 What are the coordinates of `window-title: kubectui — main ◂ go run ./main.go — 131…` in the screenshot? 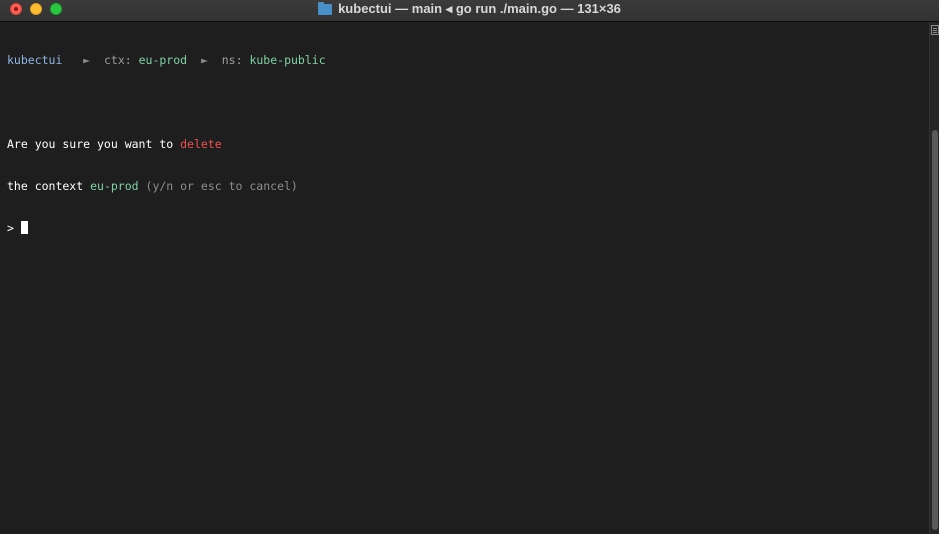 It's located at (479, 8).